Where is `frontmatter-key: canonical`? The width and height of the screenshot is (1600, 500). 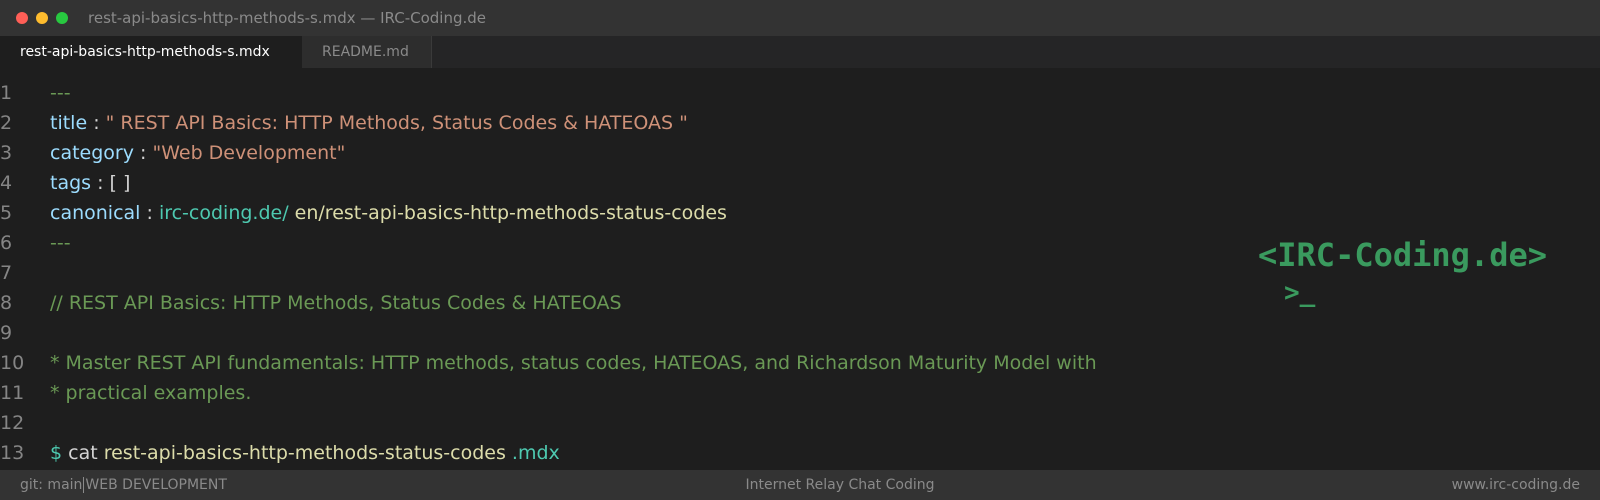 frontmatter-key: canonical is located at coordinates (95, 213).